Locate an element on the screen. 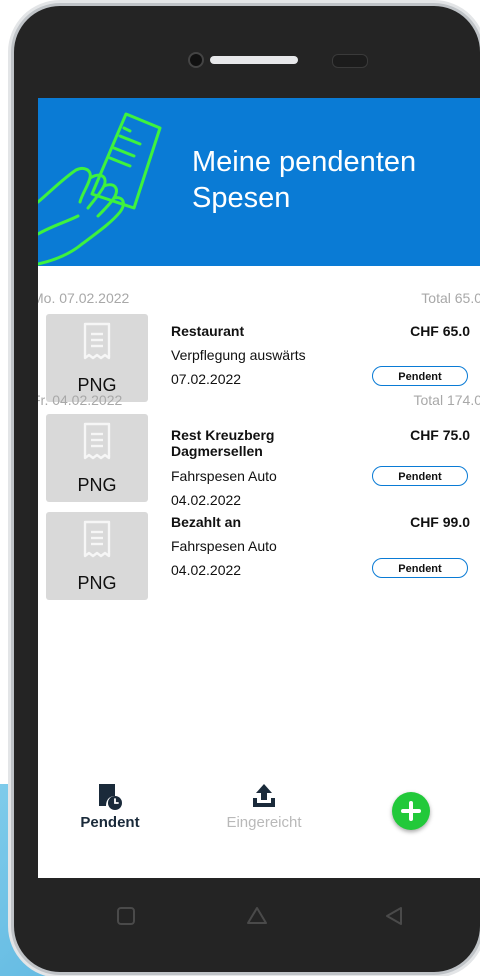  back-triangle-icon is located at coordinates (394, 916).